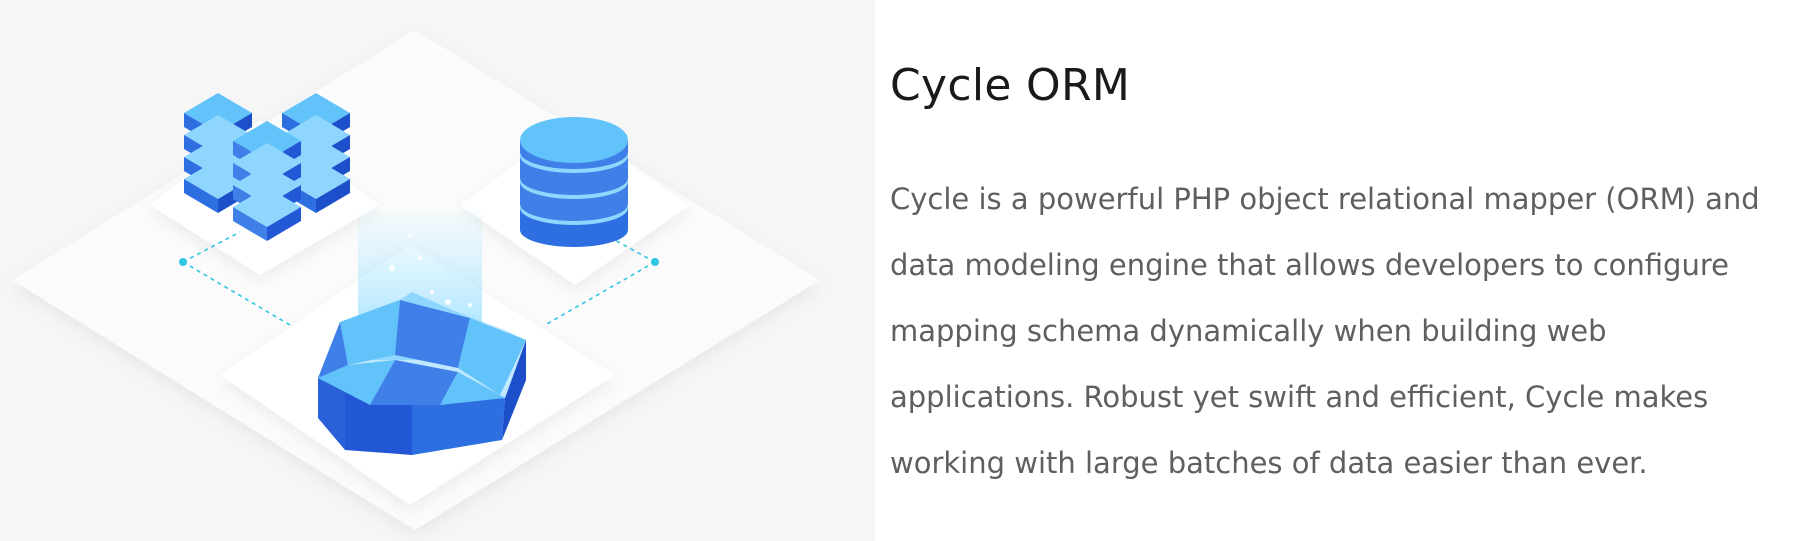  I want to click on page-title: Cycle ORM, so click(1010, 85).